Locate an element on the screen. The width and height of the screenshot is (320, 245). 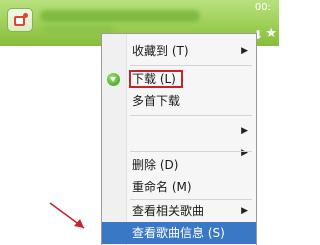
annotation-arrow-head is located at coordinates (79, 223).